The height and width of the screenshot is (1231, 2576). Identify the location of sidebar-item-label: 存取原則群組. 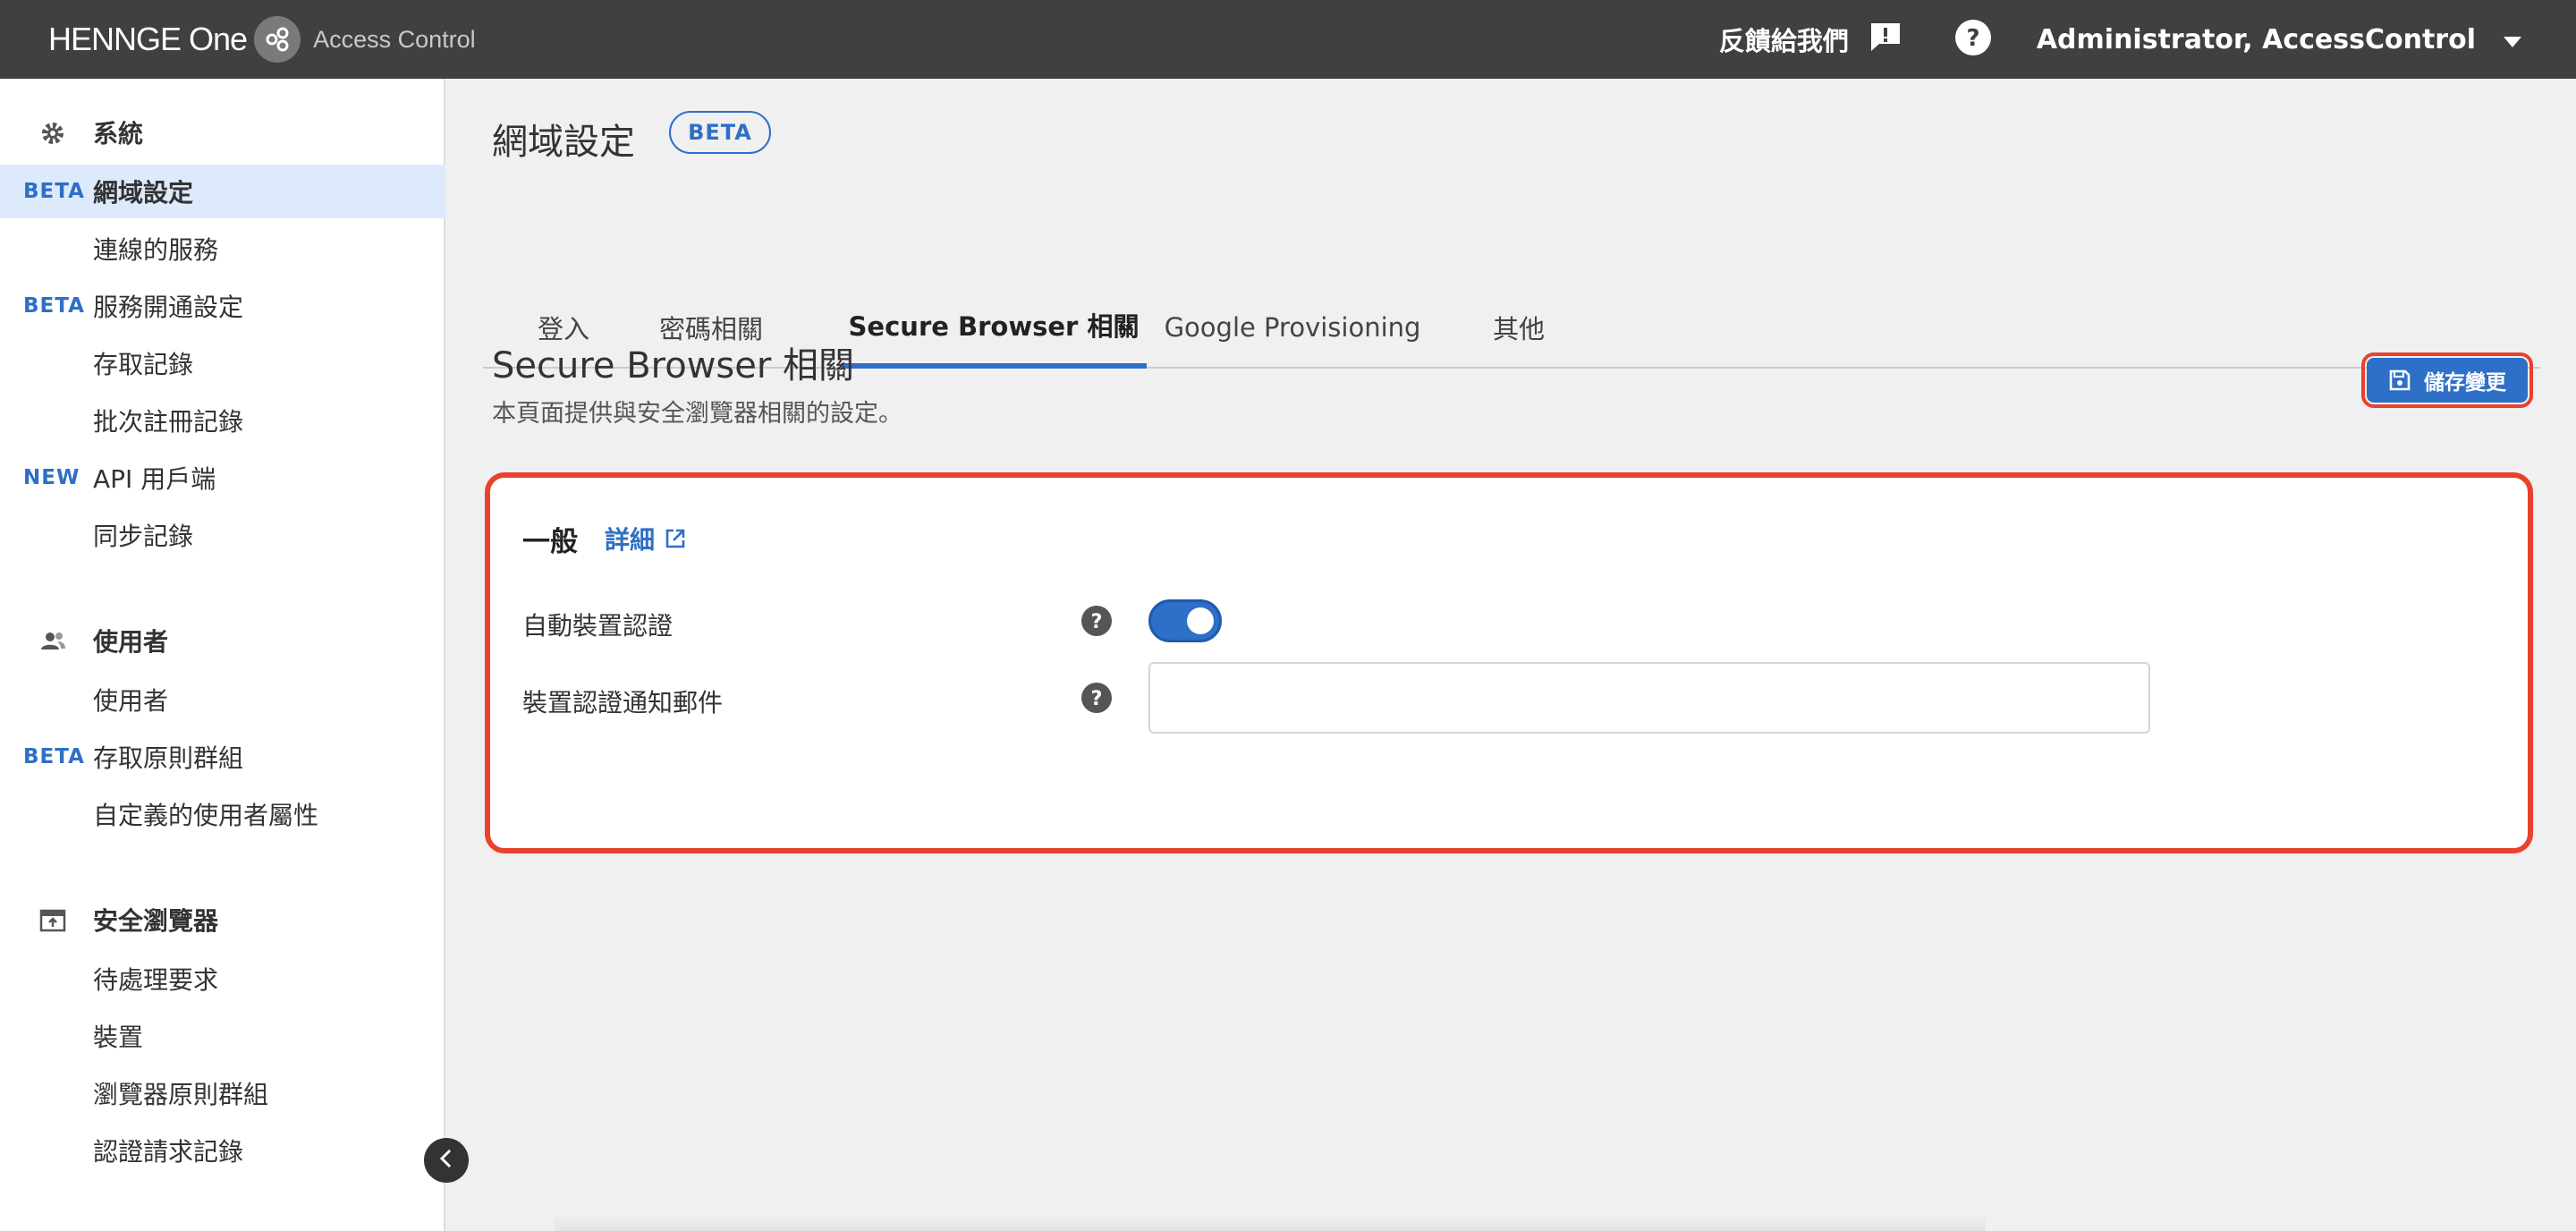
(168, 758).